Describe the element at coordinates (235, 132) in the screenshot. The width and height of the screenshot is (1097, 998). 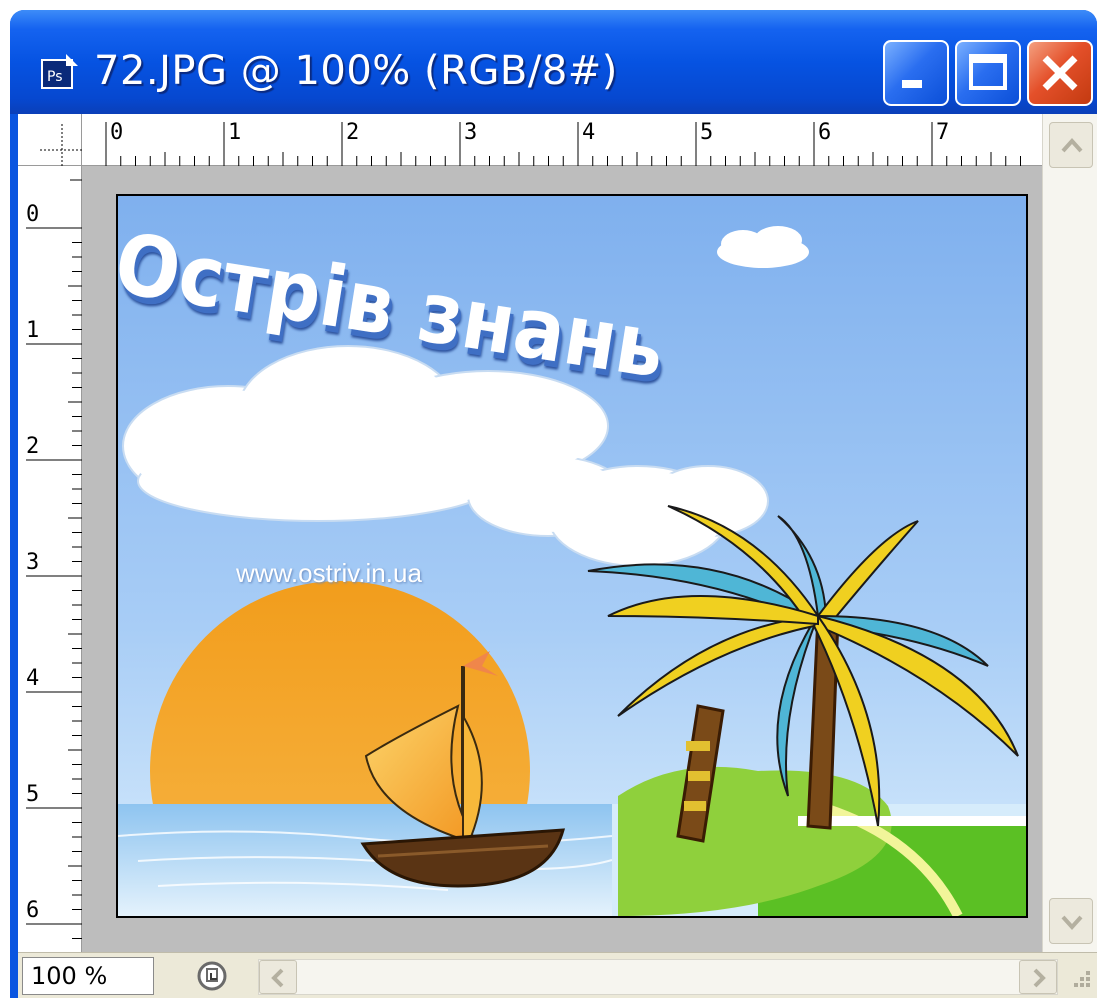
I see `hruler-label-1: 1` at that location.